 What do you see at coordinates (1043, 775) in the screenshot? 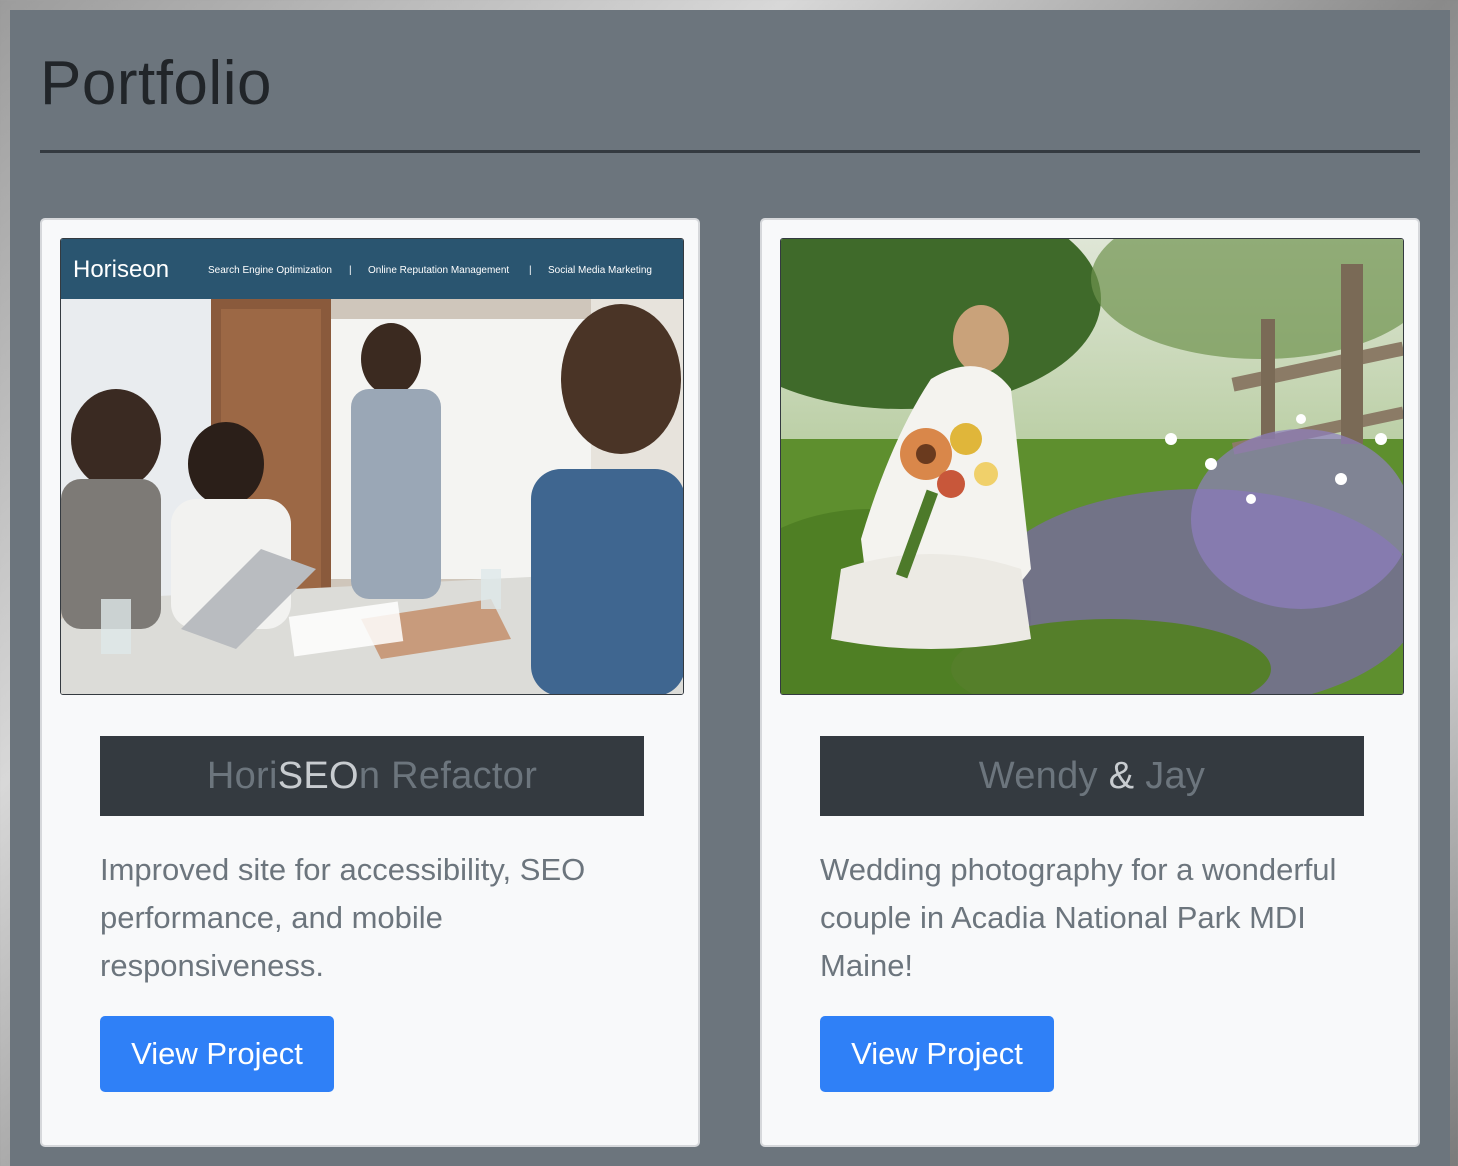
I see `project-title-part: Wendy` at bounding box center [1043, 775].